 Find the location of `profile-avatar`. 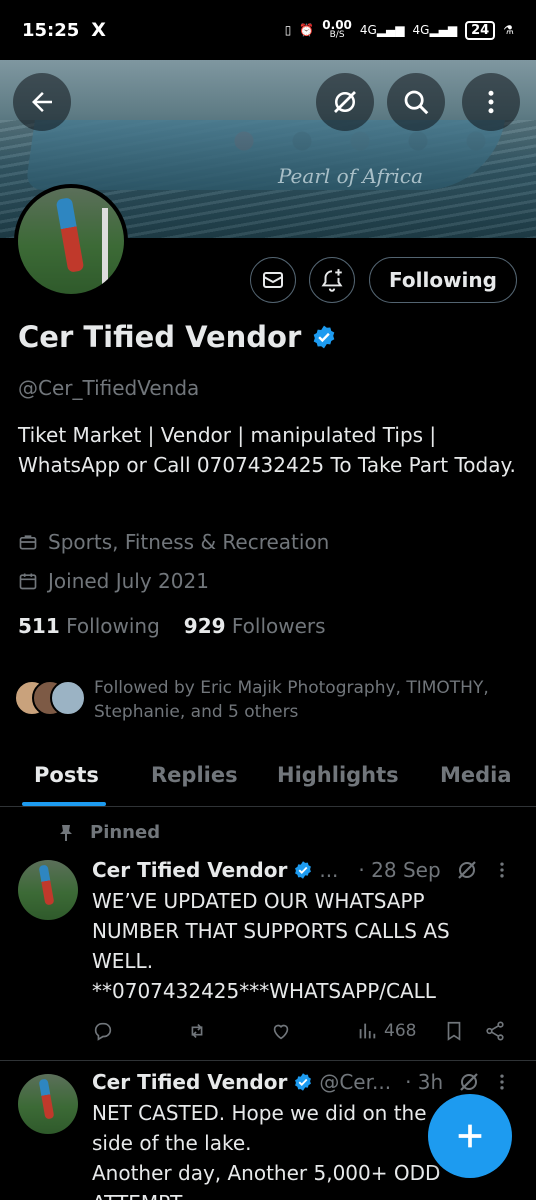

profile-avatar is located at coordinates (71, 241).